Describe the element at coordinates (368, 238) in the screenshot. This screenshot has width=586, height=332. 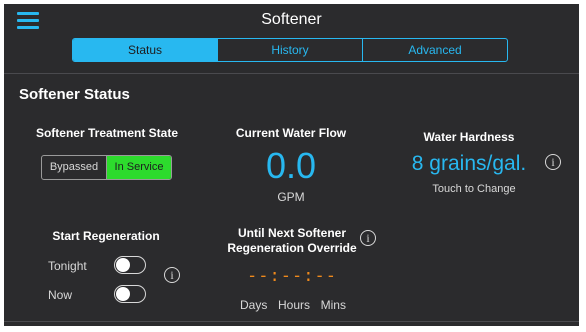
I see `override-info-icon: i` at that location.